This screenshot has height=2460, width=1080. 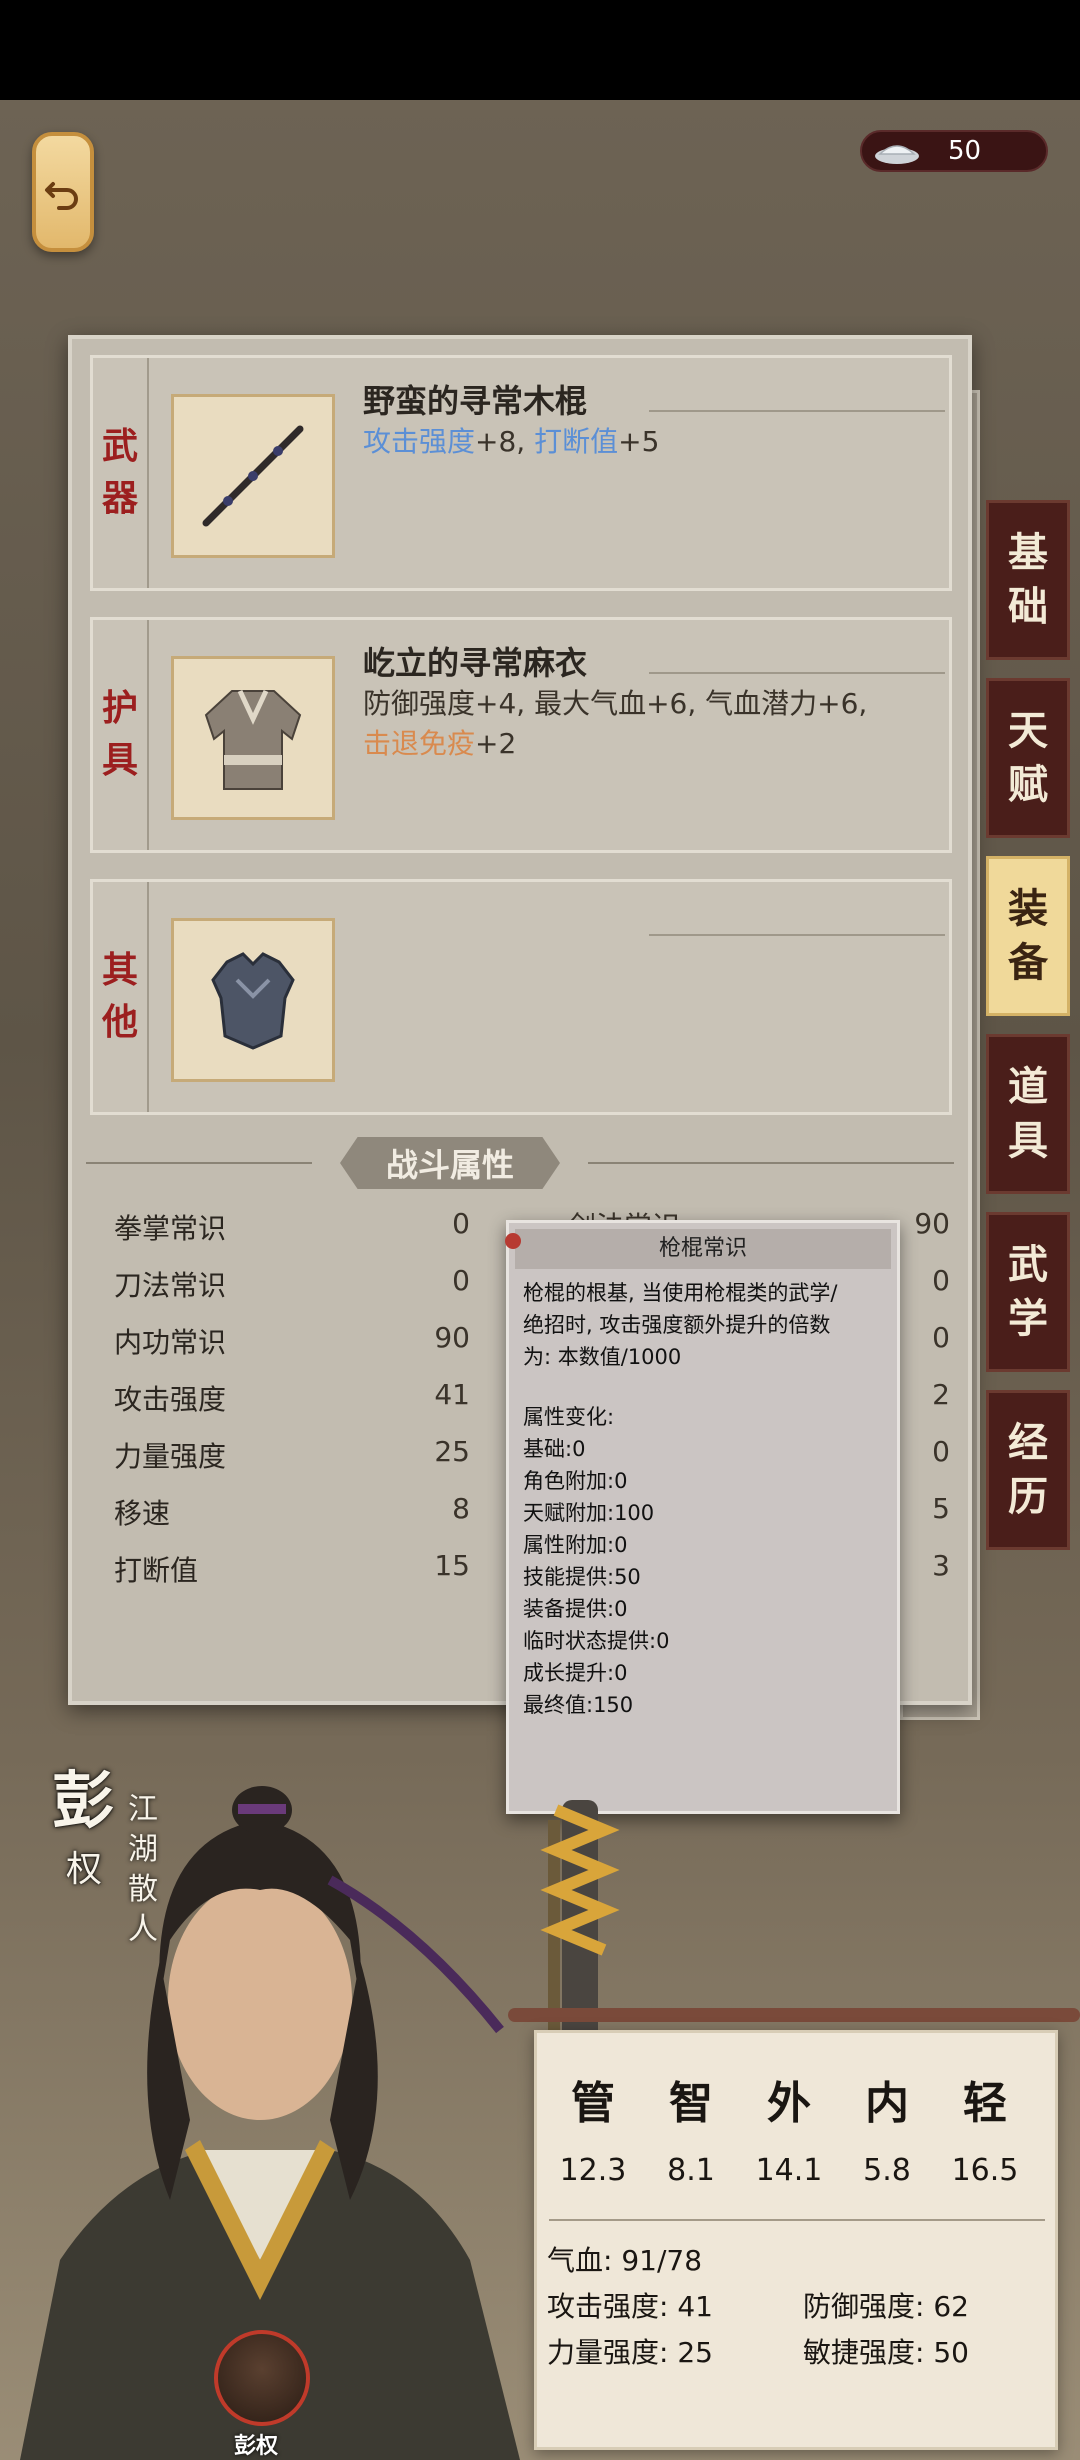 I want to click on equip-name: 屹立的寻常麻衣, so click(x=475, y=663).